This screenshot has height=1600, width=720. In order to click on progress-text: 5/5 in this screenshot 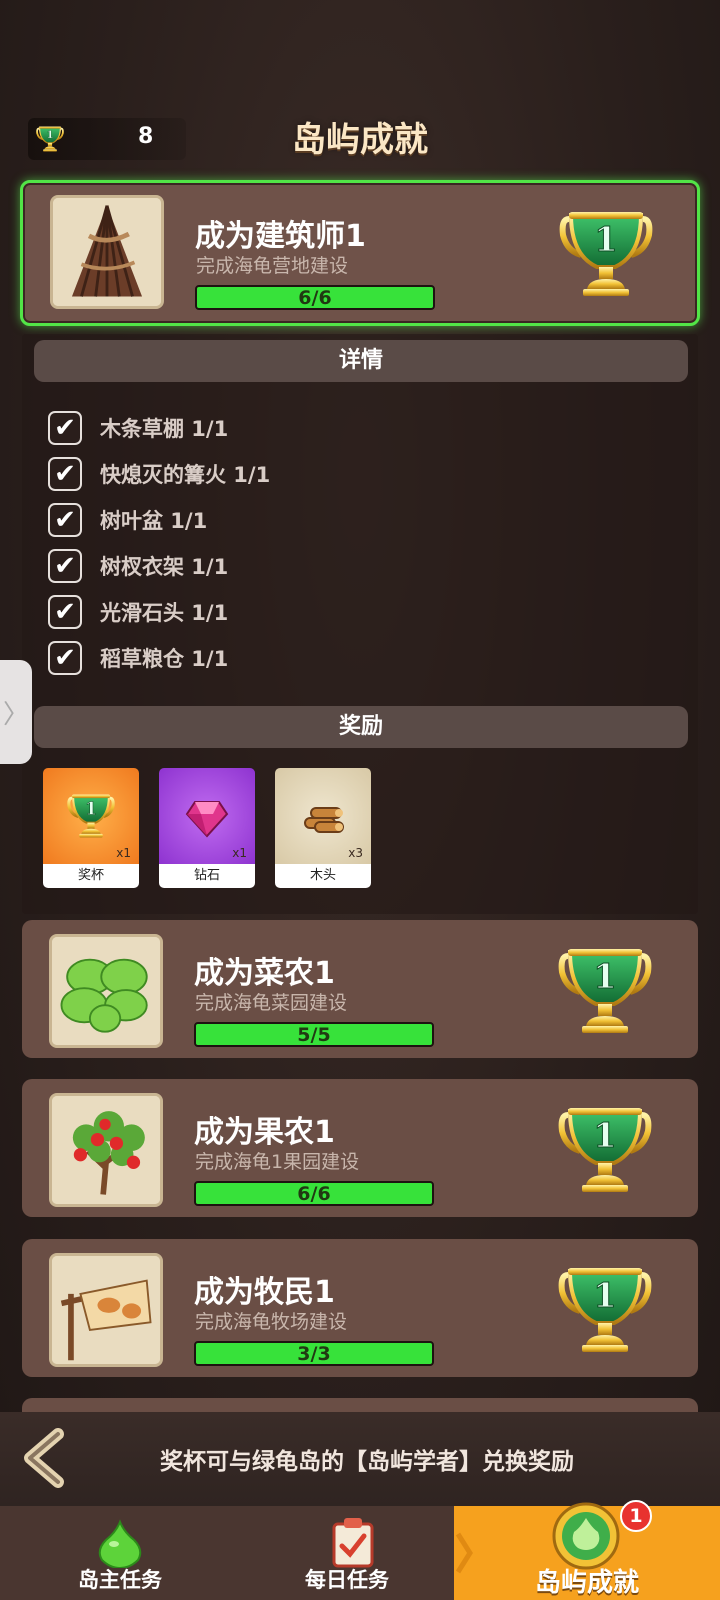, I will do `click(314, 1035)`.